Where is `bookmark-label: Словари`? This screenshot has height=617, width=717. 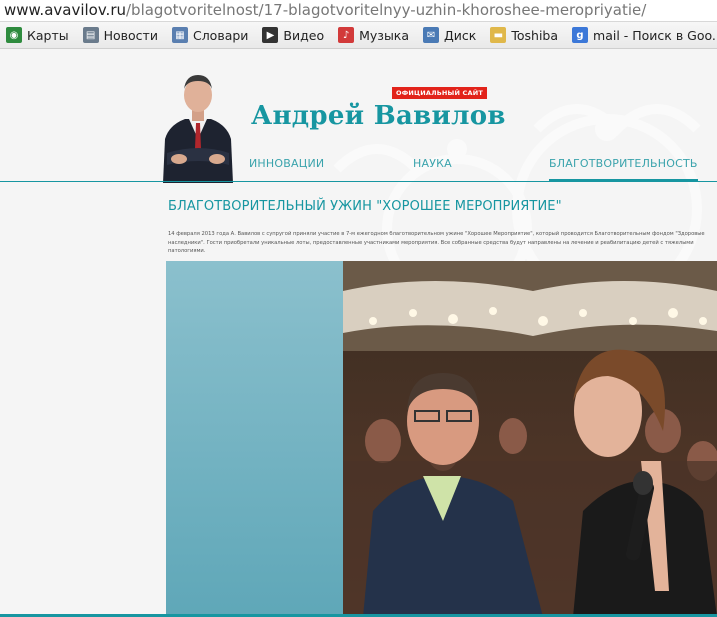
bookmark-label: Словари is located at coordinates (220, 35).